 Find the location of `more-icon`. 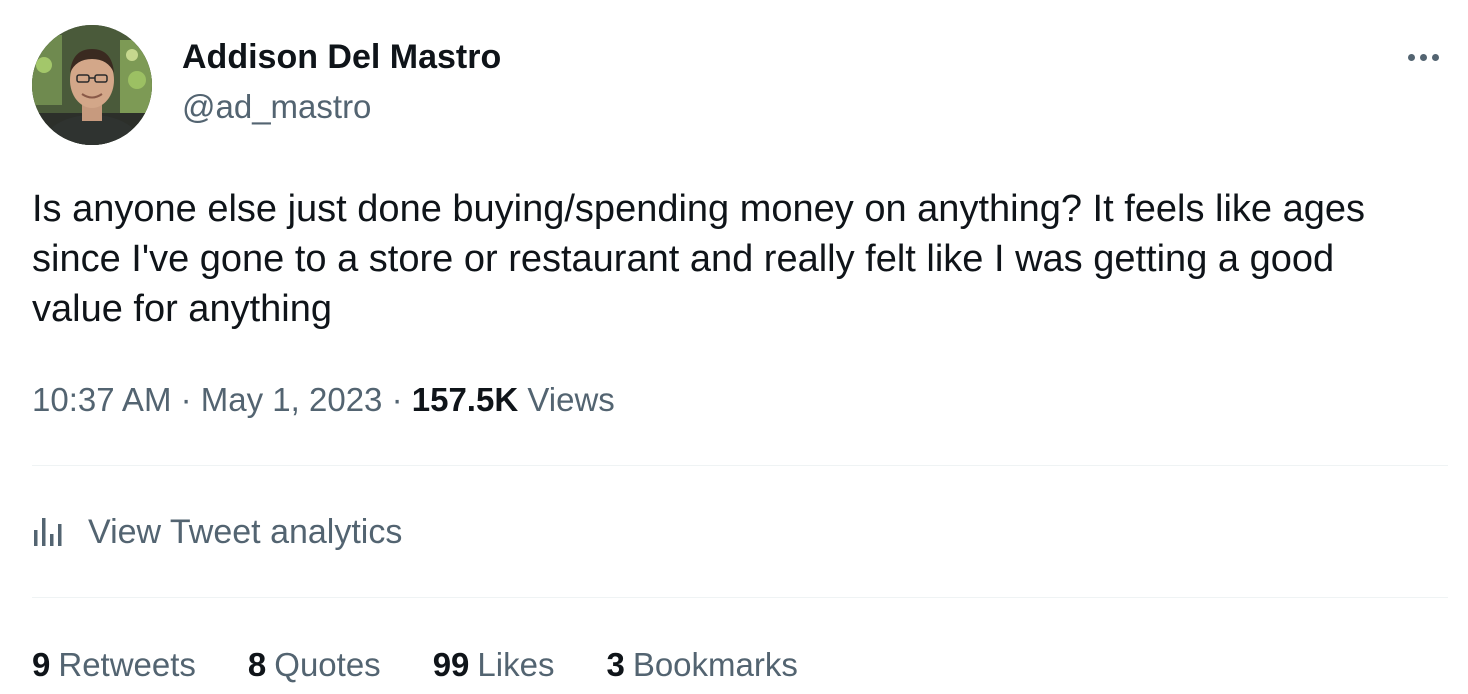

more-icon is located at coordinates (1423, 57).